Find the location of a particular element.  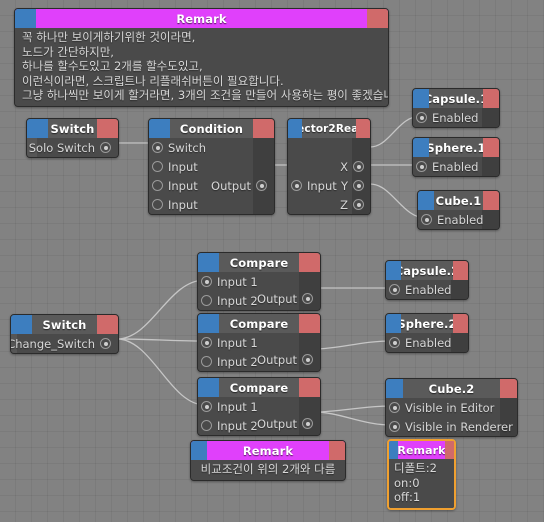

port-row-solo-switch: Solo Switch is located at coordinates (72, 147).